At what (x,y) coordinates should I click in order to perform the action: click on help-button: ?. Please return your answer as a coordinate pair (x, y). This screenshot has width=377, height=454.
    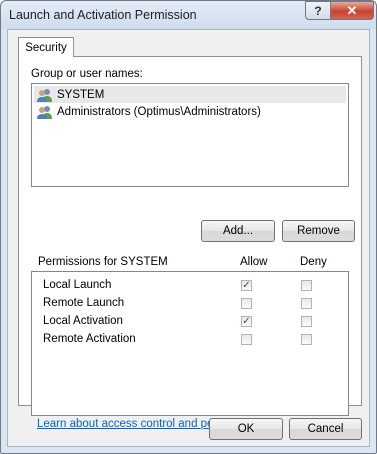
    Looking at the image, I should click on (318, 10).